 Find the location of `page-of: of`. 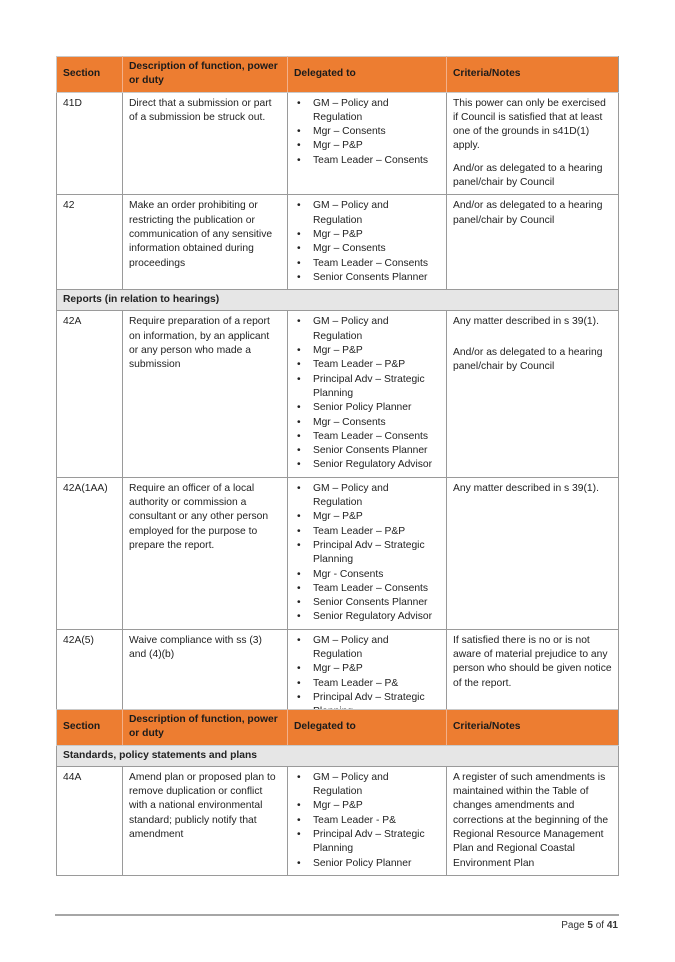

page-of: of is located at coordinates (600, 925).